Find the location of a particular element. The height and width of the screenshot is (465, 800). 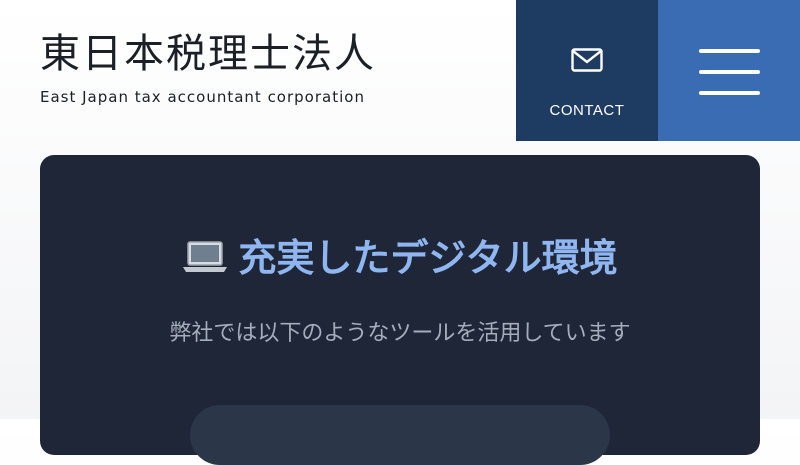

tool-item is located at coordinates (400, 435).